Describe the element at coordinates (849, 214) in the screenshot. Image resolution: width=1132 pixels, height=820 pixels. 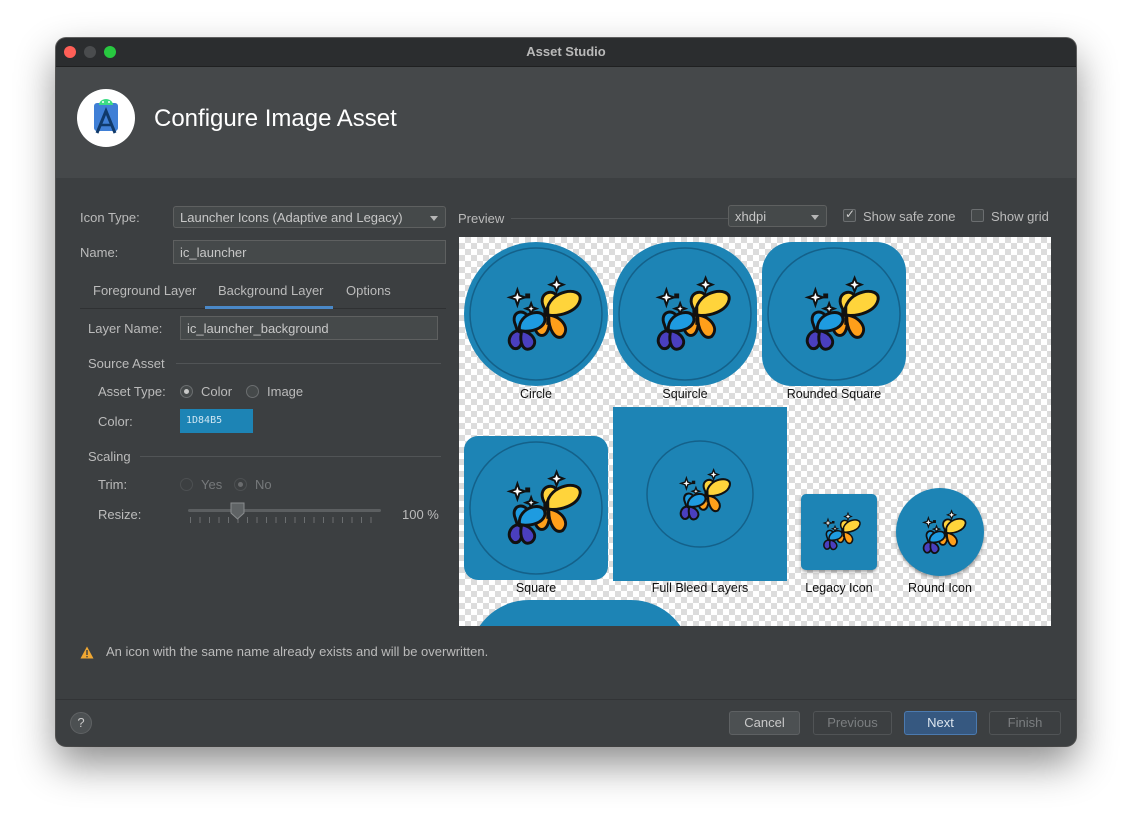
I see `show-safe-zone-checkbox` at that location.